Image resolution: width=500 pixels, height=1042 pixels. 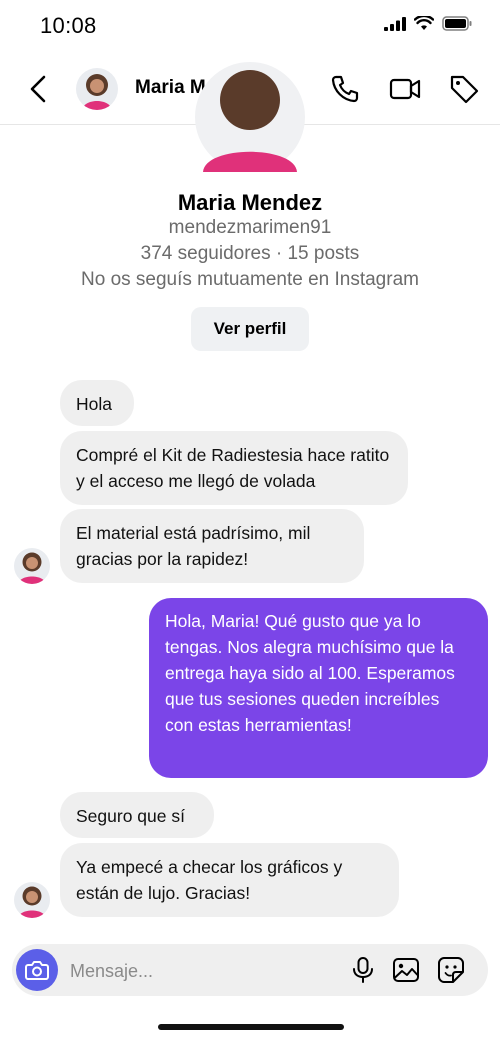 What do you see at coordinates (97, 403) in the screenshot?
I see `message-bubble-incoming: Hola` at bounding box center [97, 403].